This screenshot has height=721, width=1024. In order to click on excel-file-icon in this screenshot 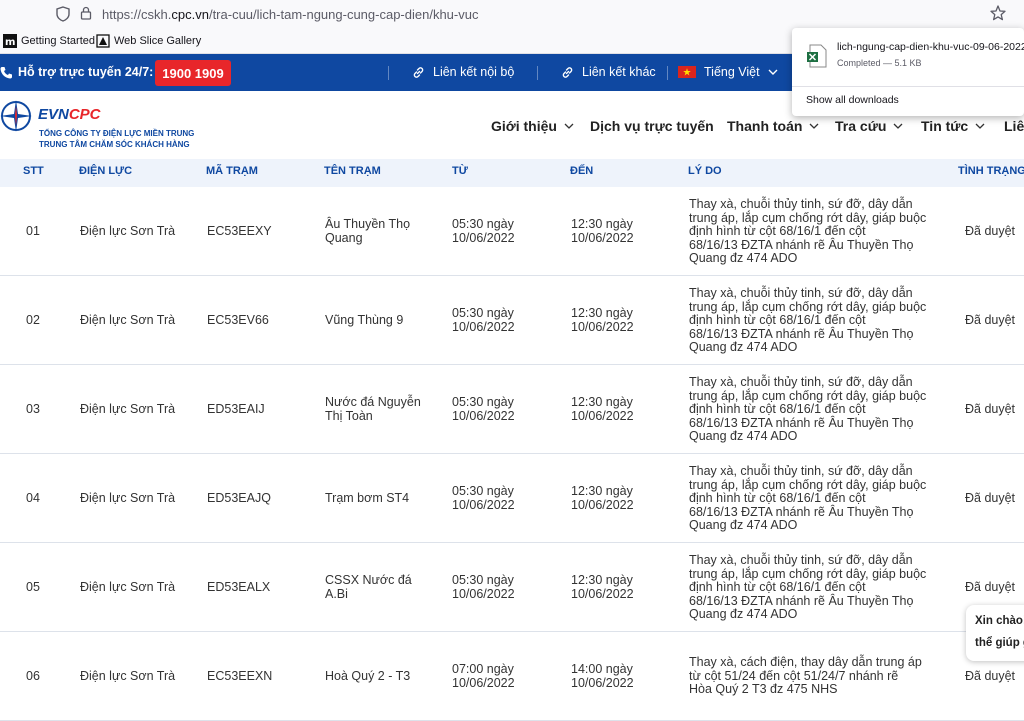, I will do `click(817, 56)`.